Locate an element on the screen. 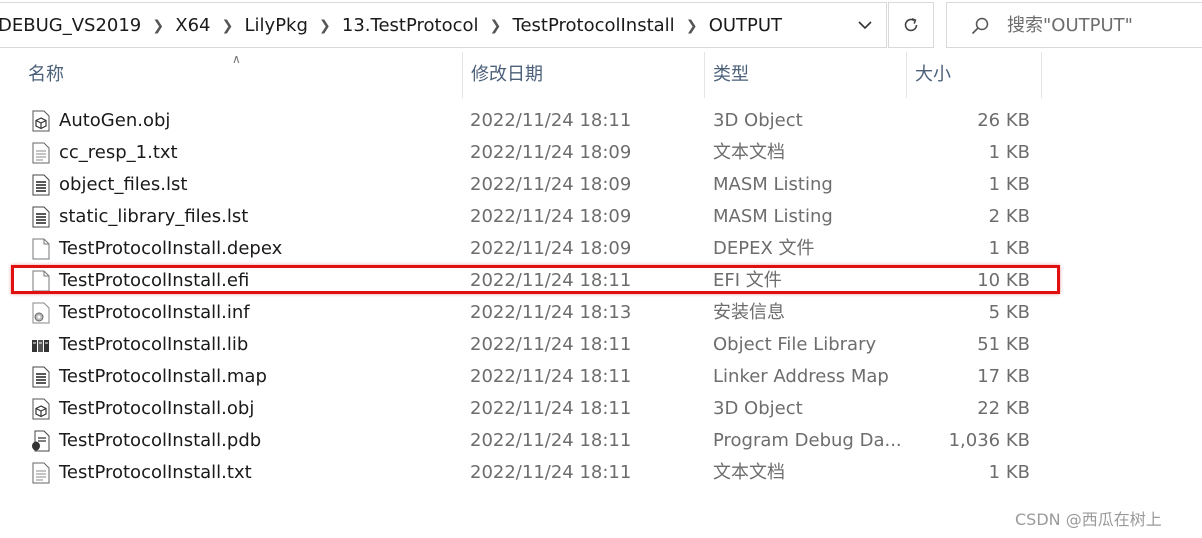  refresh-button is located at coordinates (911, 25).